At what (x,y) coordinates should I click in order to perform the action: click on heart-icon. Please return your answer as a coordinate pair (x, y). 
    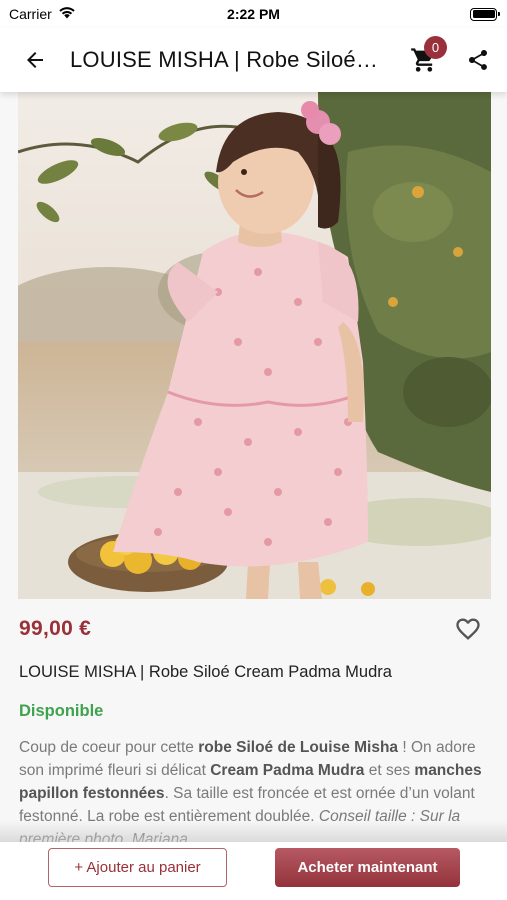
    Looking at the image, I should click on (468, 629).